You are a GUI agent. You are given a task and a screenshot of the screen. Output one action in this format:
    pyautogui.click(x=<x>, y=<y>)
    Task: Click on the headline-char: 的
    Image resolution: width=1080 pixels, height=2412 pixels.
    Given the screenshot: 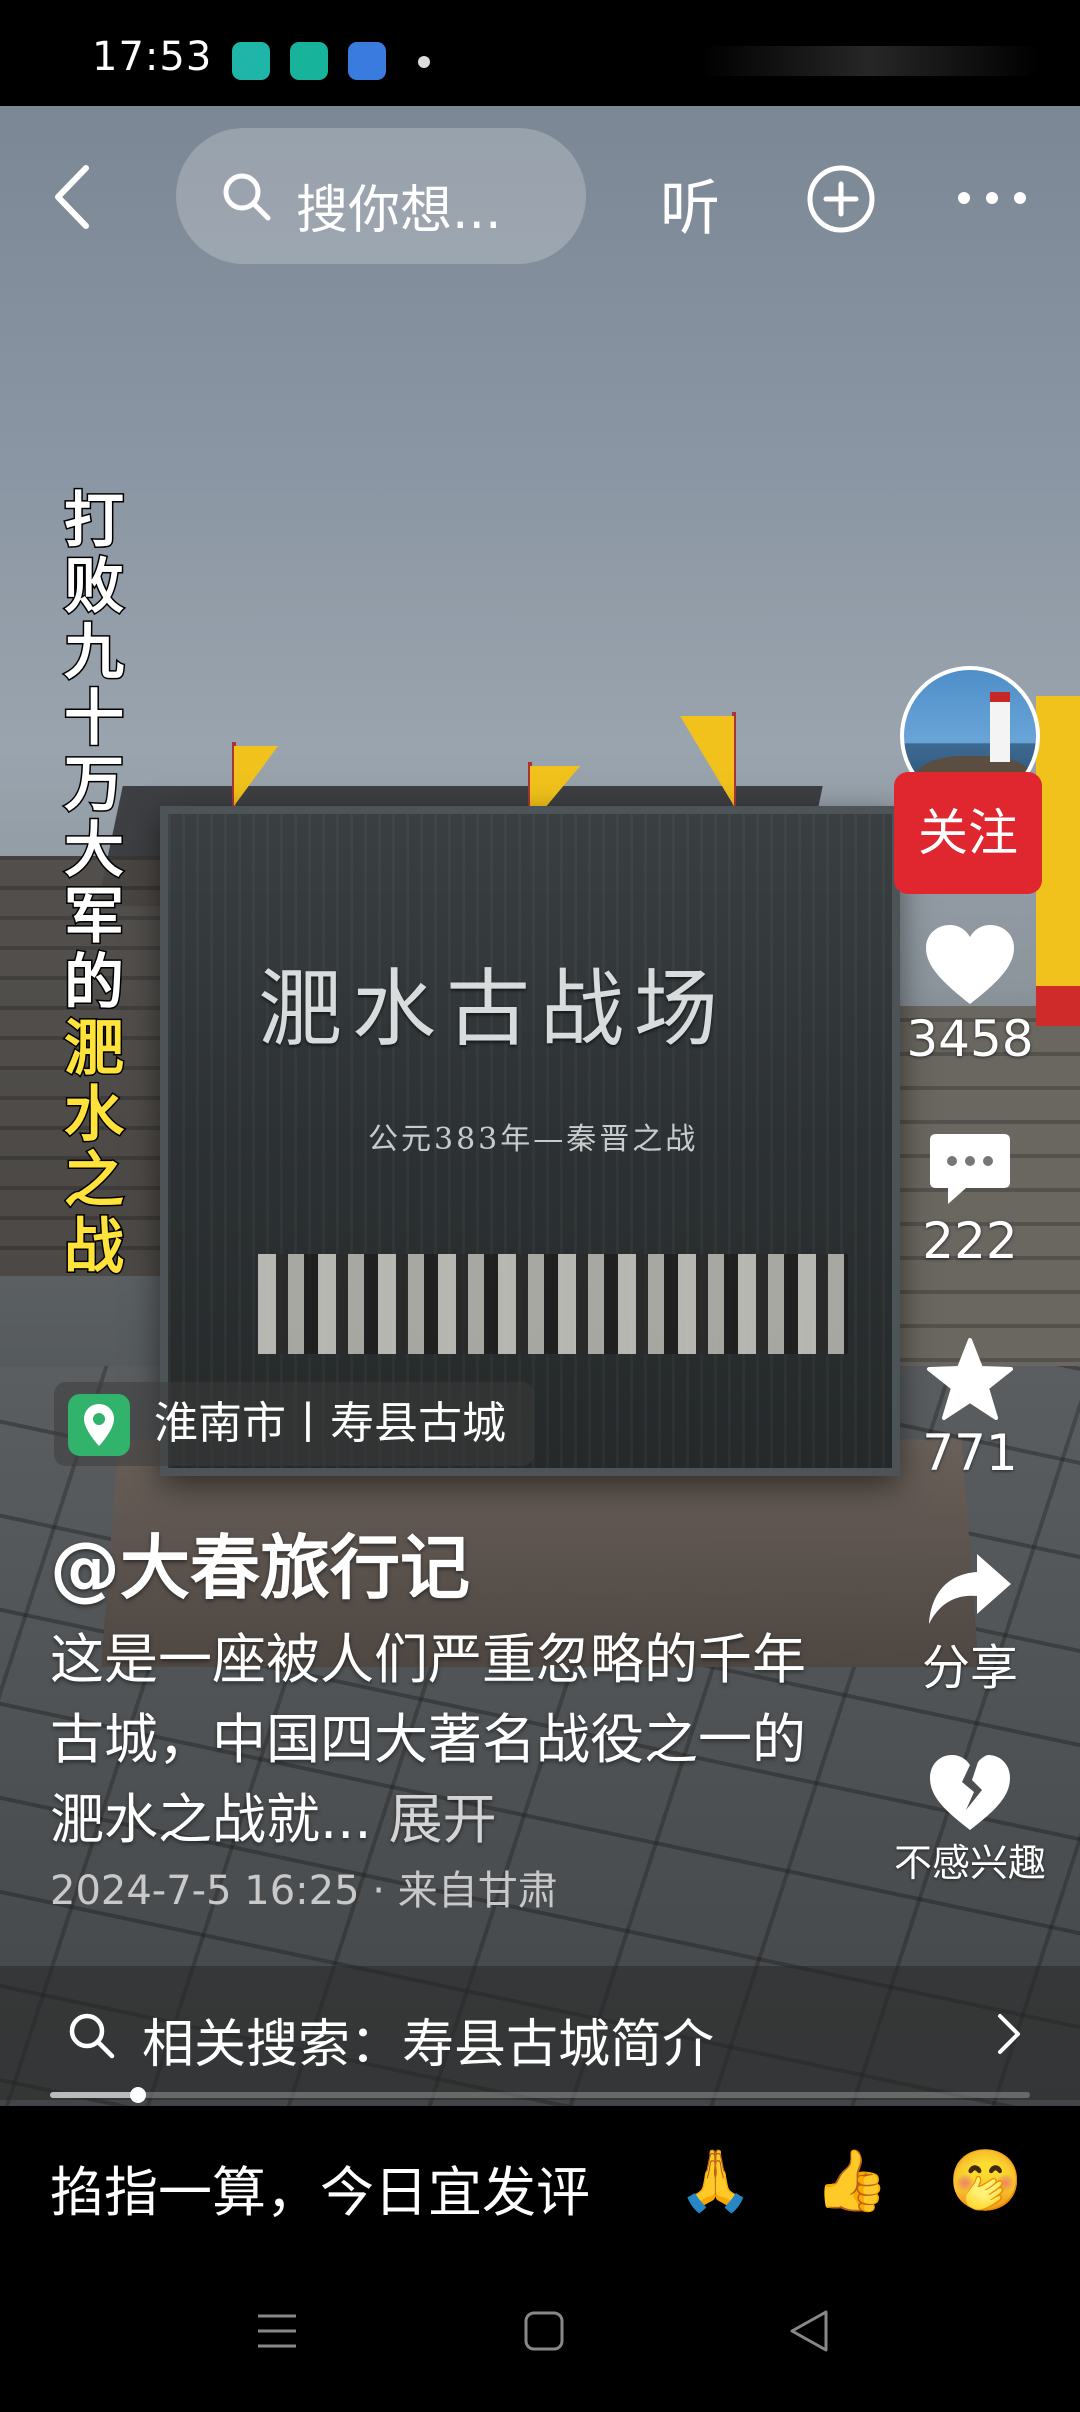 What is the action you would take?
    pyautogui.click(x=94, y=983)
    